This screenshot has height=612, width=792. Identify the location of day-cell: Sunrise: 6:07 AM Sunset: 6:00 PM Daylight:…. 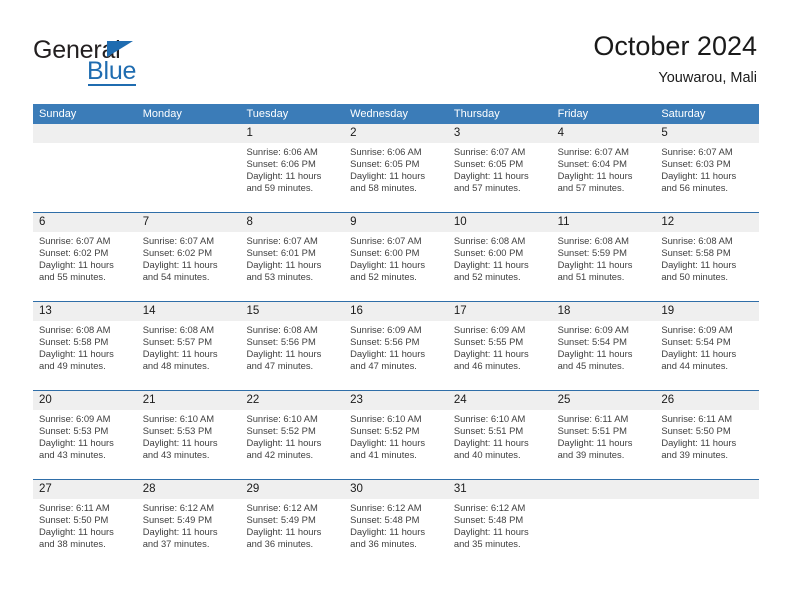
(396, 266).